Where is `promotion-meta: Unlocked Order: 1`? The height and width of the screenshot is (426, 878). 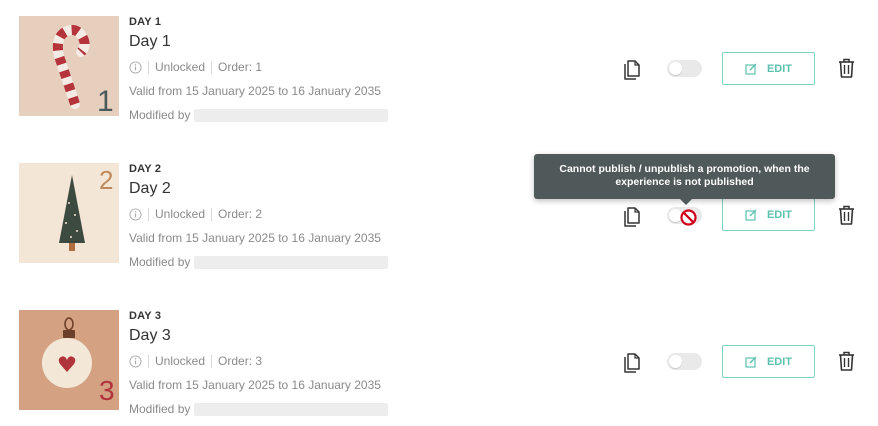
promotion-meta: Unlocked Order: 1 is located at coordinates (195, 67).